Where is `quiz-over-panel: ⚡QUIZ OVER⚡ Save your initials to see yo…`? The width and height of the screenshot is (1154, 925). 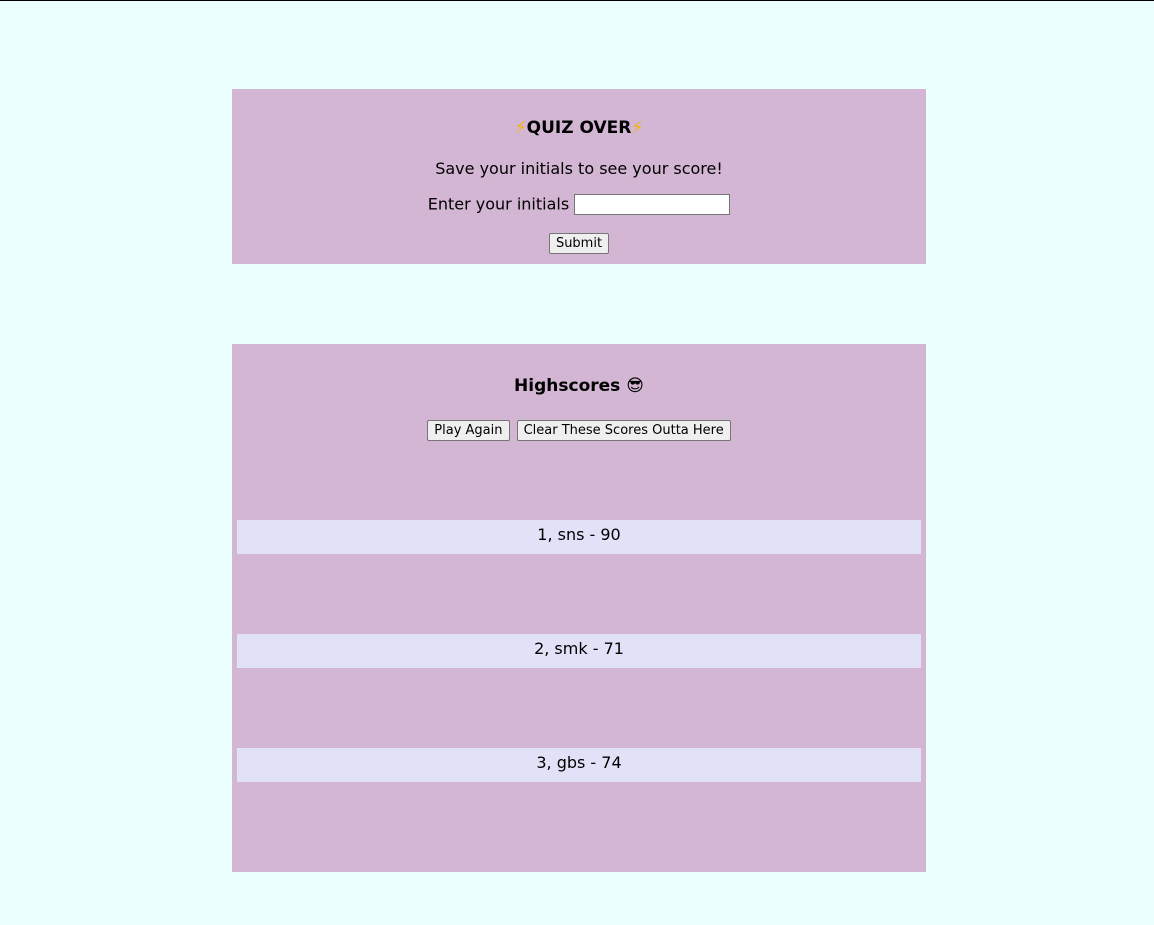
quiz-over-panel: ⚡QUIZ OVER⚡ Save your initials to see yo… is located at coordinates (579, 176).